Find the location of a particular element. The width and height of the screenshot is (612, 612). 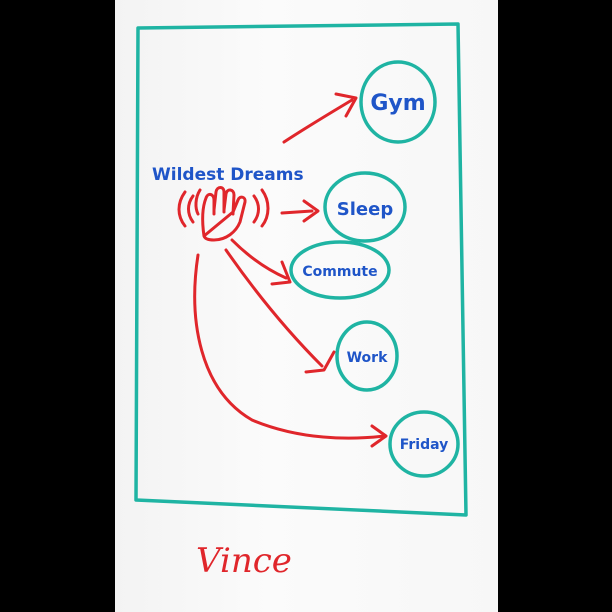

svg-text: Friday is located at coordinates (424, 445).